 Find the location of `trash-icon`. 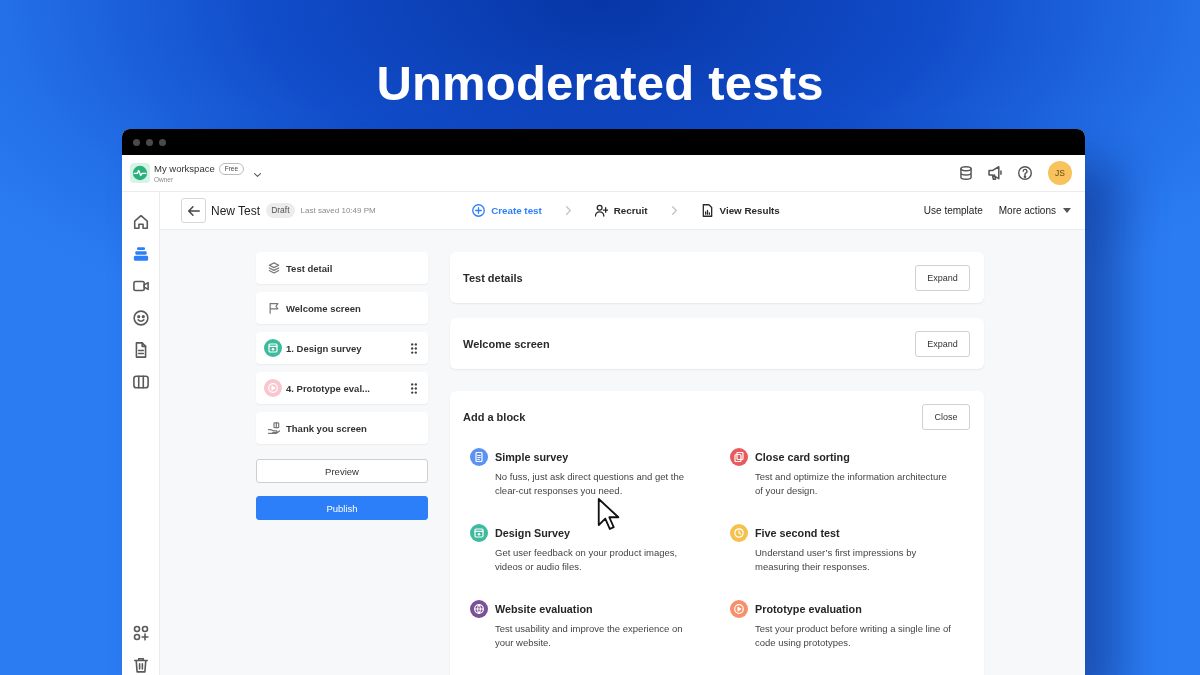

trash-icon is located at coordinates (140, 665).